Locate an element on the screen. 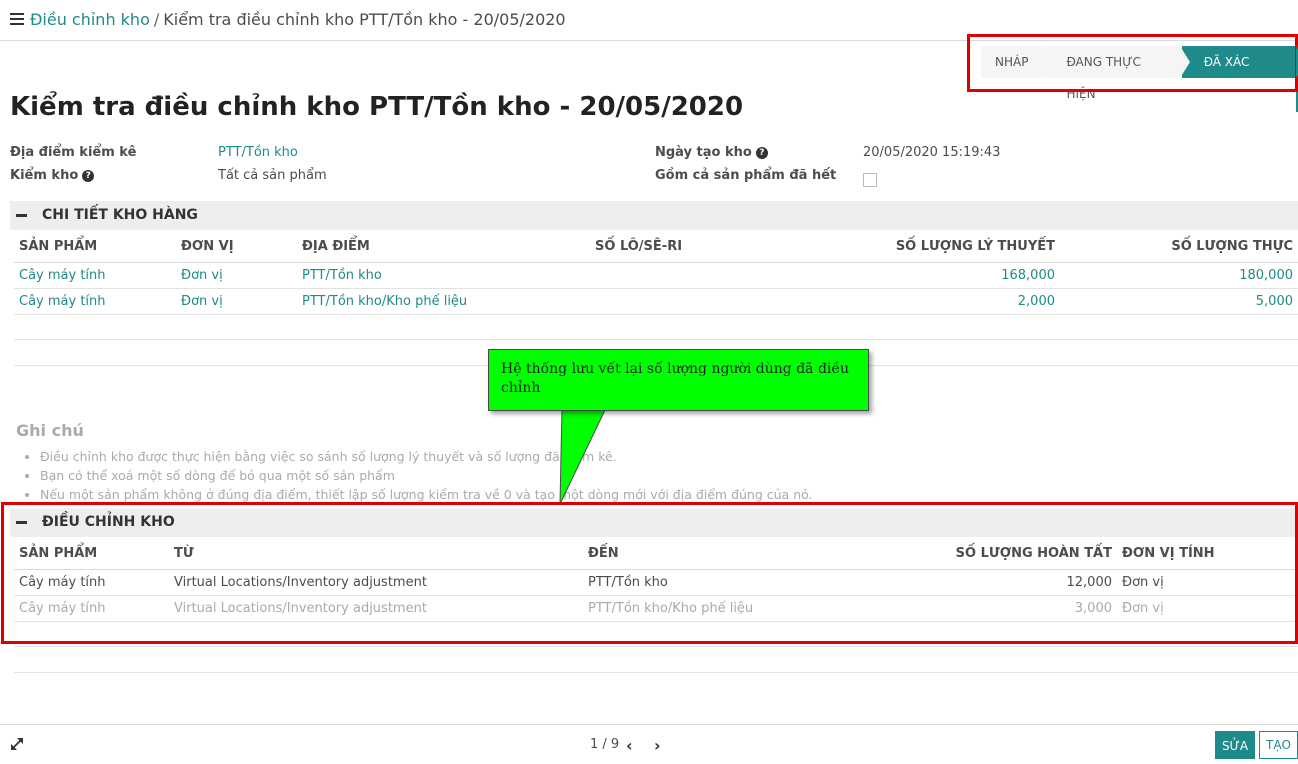  column-header: ĐỊA ĐIỂM is located at coordinates (443, 247).